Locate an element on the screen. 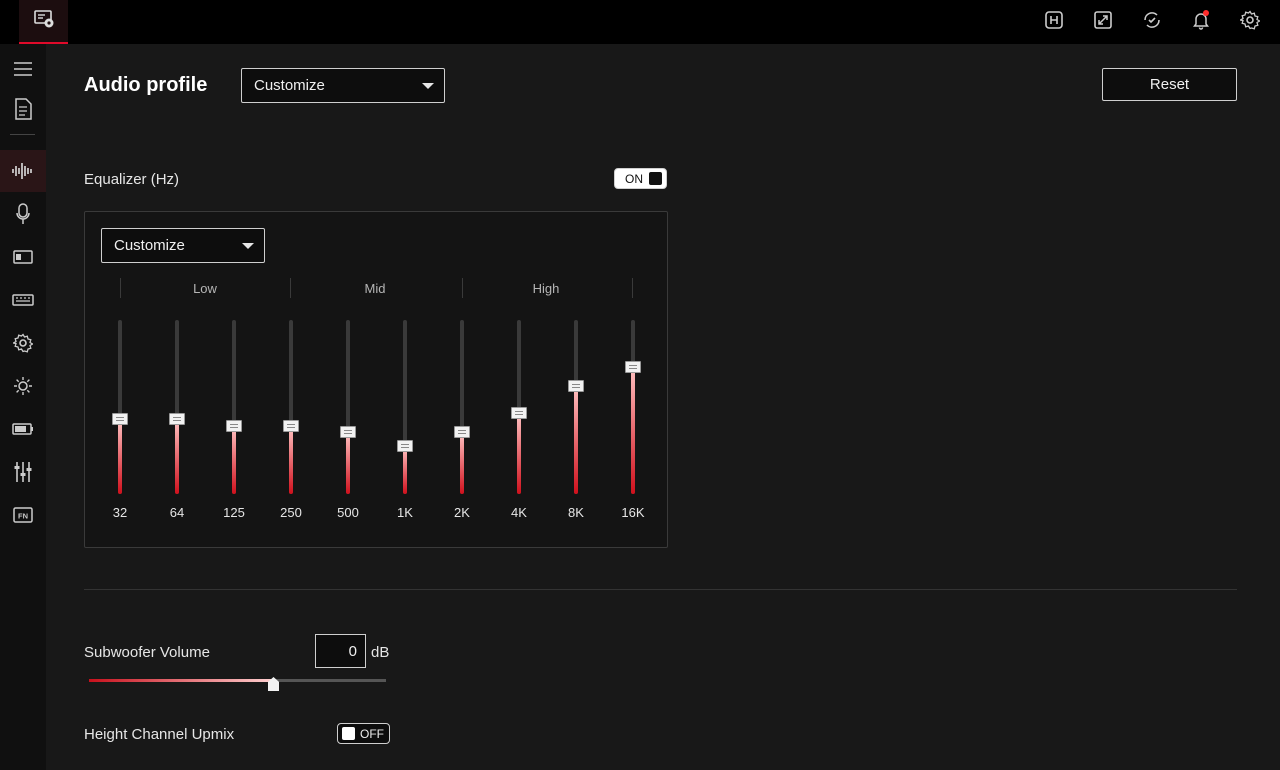  equalizer-preset-select: Customize is located at coordinates (183, 245).